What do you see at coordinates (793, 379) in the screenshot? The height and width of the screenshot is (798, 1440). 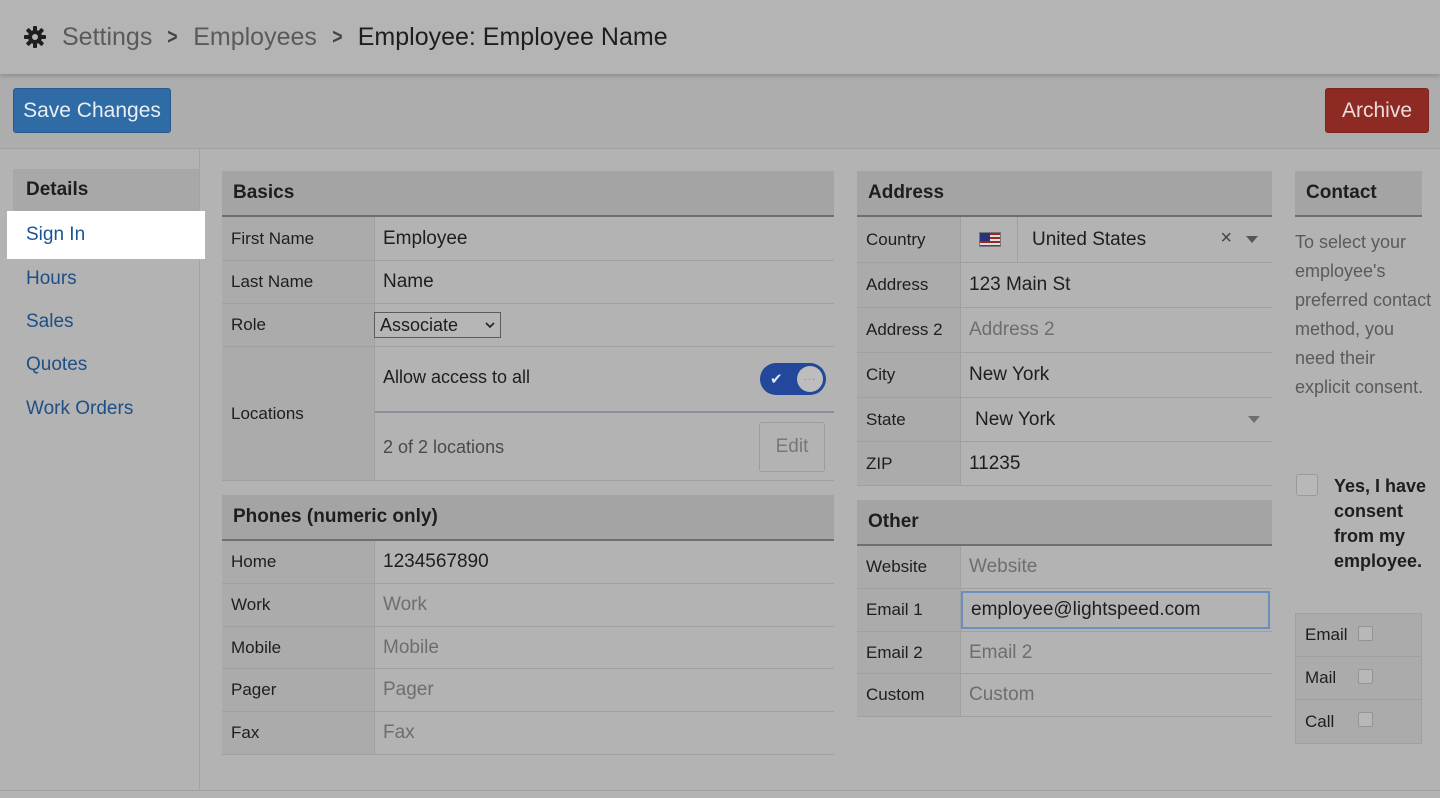 I see `allow-access-toggle: ✔ ···` at bounding box center [793, 379].